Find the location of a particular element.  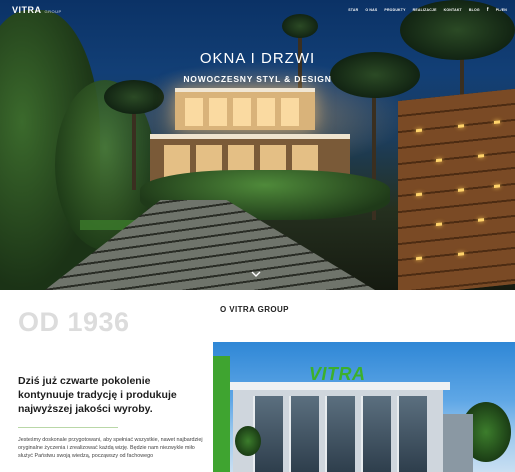

language-switch: PL/EN is located at coordinates (501, 10).